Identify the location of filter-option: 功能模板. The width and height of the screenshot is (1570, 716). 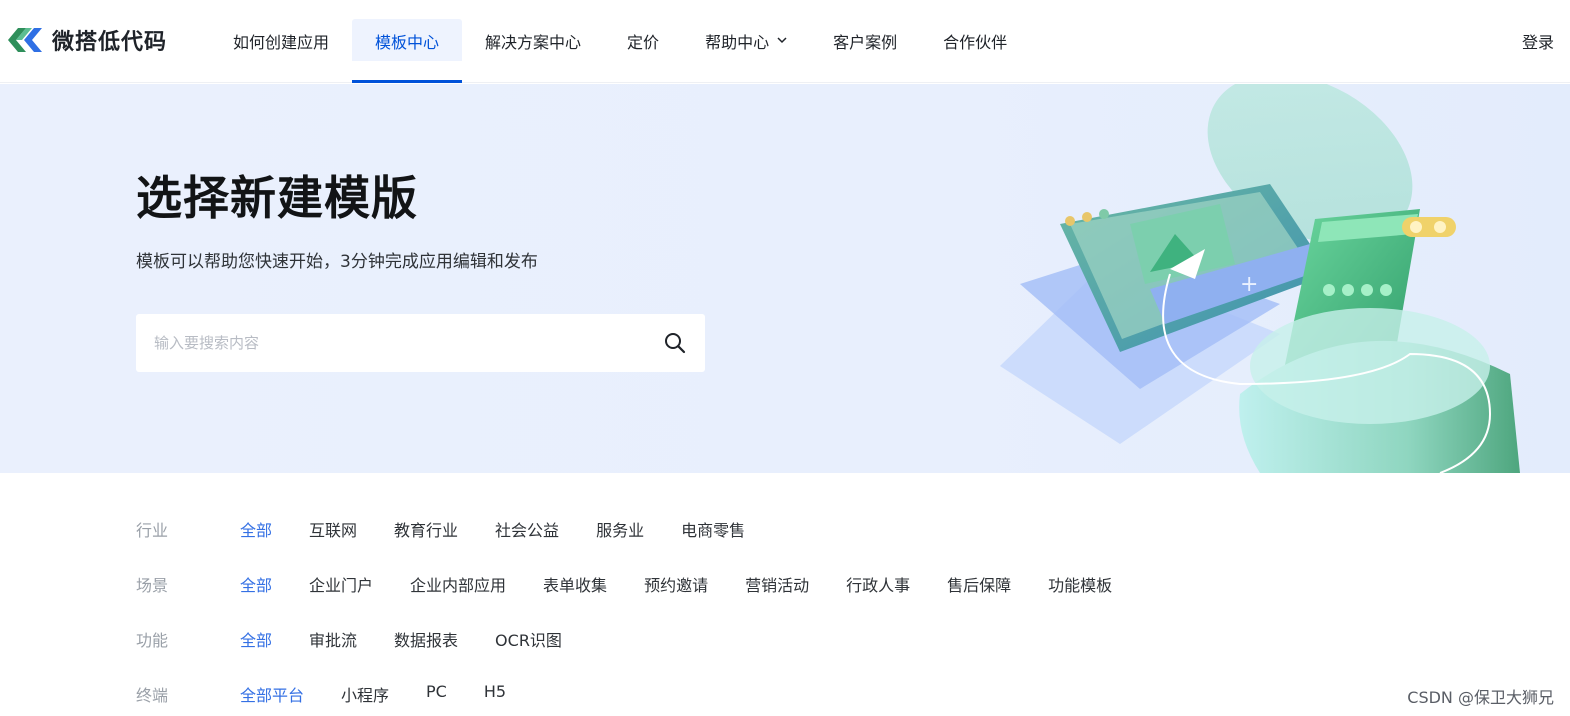
(1080, 578).